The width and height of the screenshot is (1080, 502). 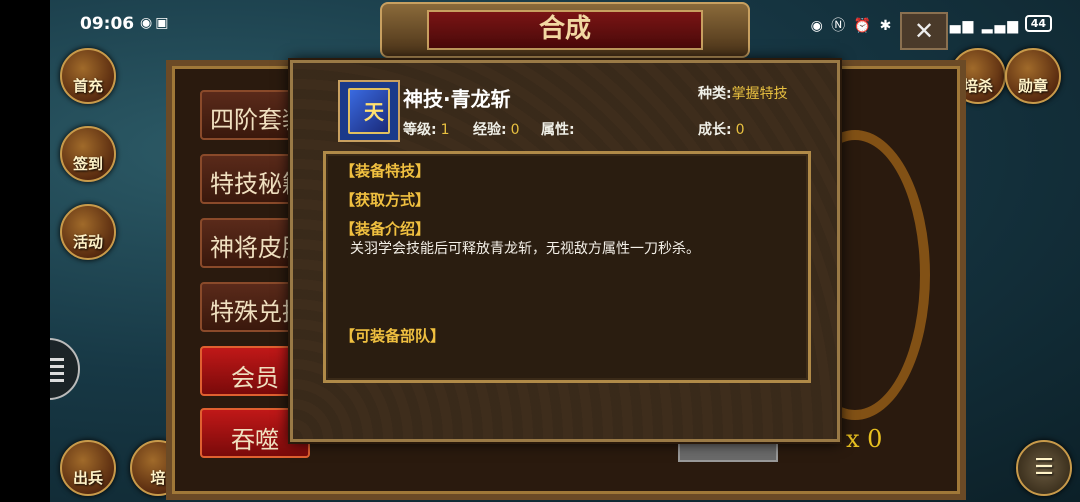 I want to click on growth-label: 成长:, so click(x=715, y=130).